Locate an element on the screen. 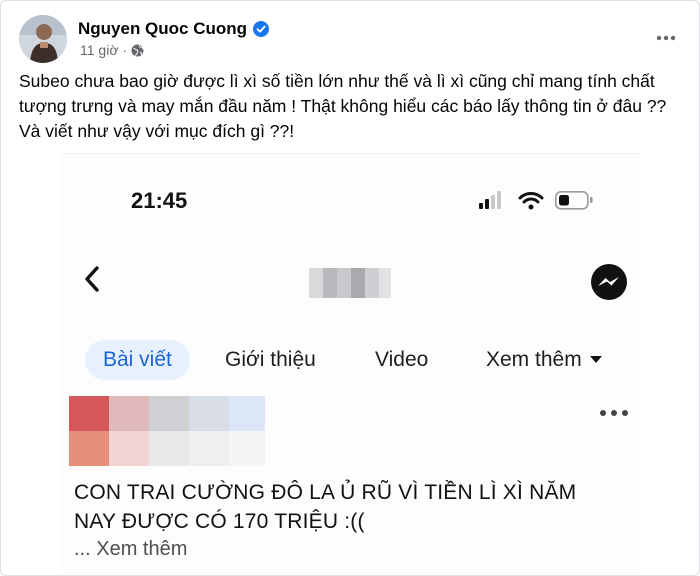 Image resolution: width=700 pixels, height=576 pixels. battery-icon is located at coordinates (574, 200).